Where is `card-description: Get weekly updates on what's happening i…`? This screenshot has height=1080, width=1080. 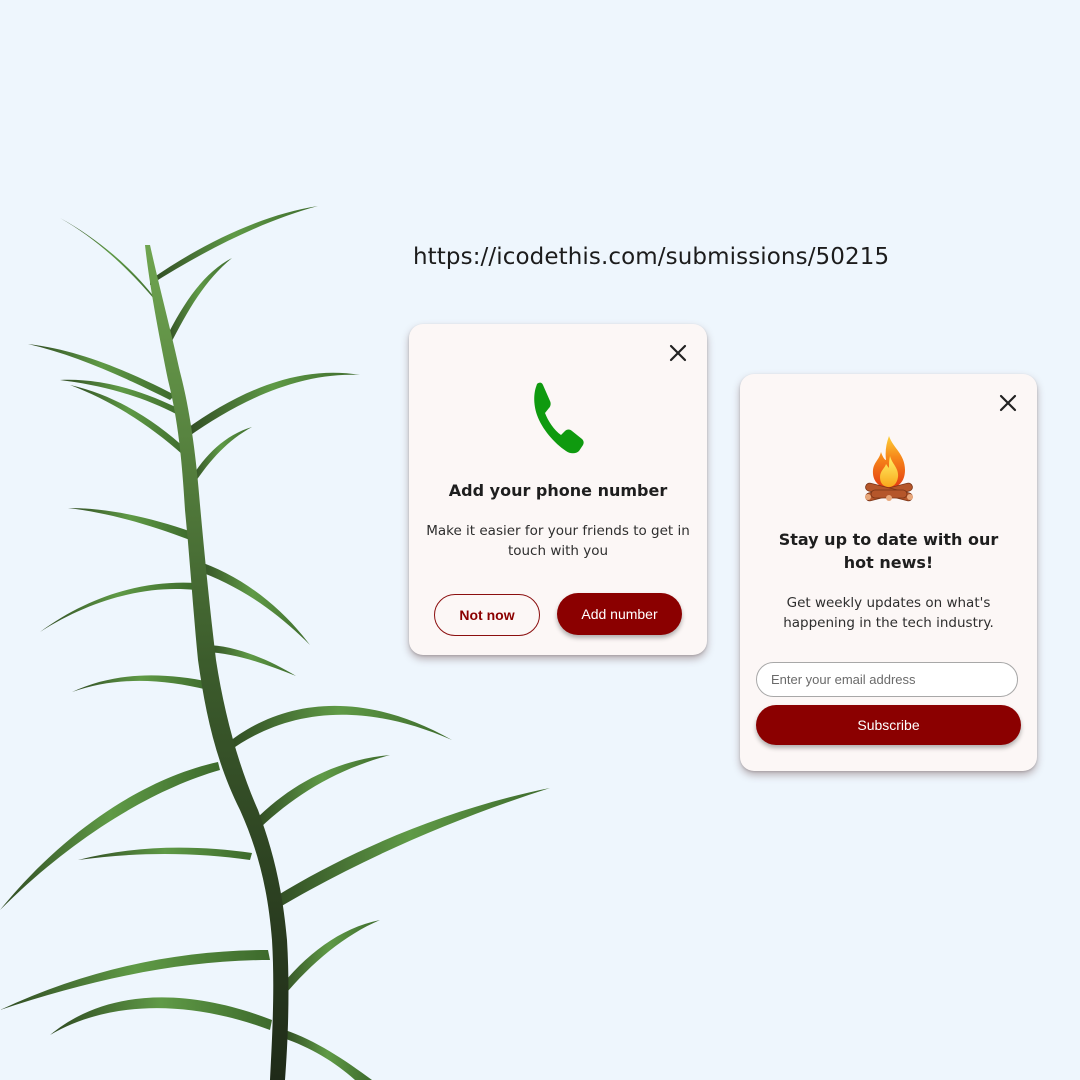 card-description: Get weekly updates on what's happening i… is located at coordinates (888, 613).